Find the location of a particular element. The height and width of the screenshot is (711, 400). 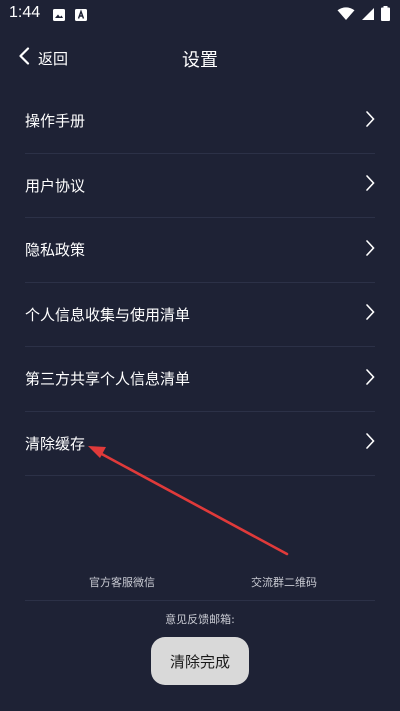

menu-item-clear-cache: 清除缓存 is located at coordinates (200, 444).